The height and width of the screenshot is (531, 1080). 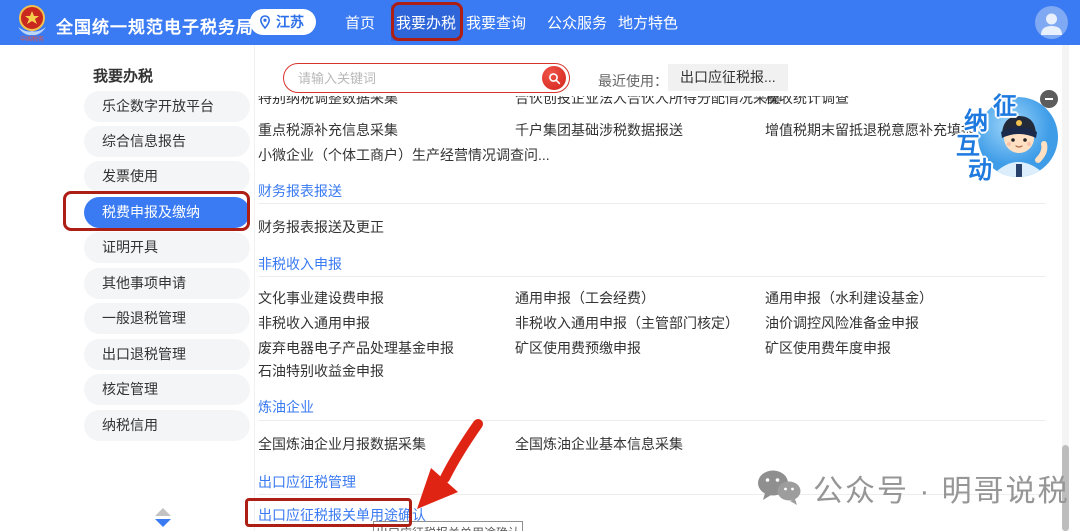 I want to click on sidebar-content-divider, so click(x=254, y=288).